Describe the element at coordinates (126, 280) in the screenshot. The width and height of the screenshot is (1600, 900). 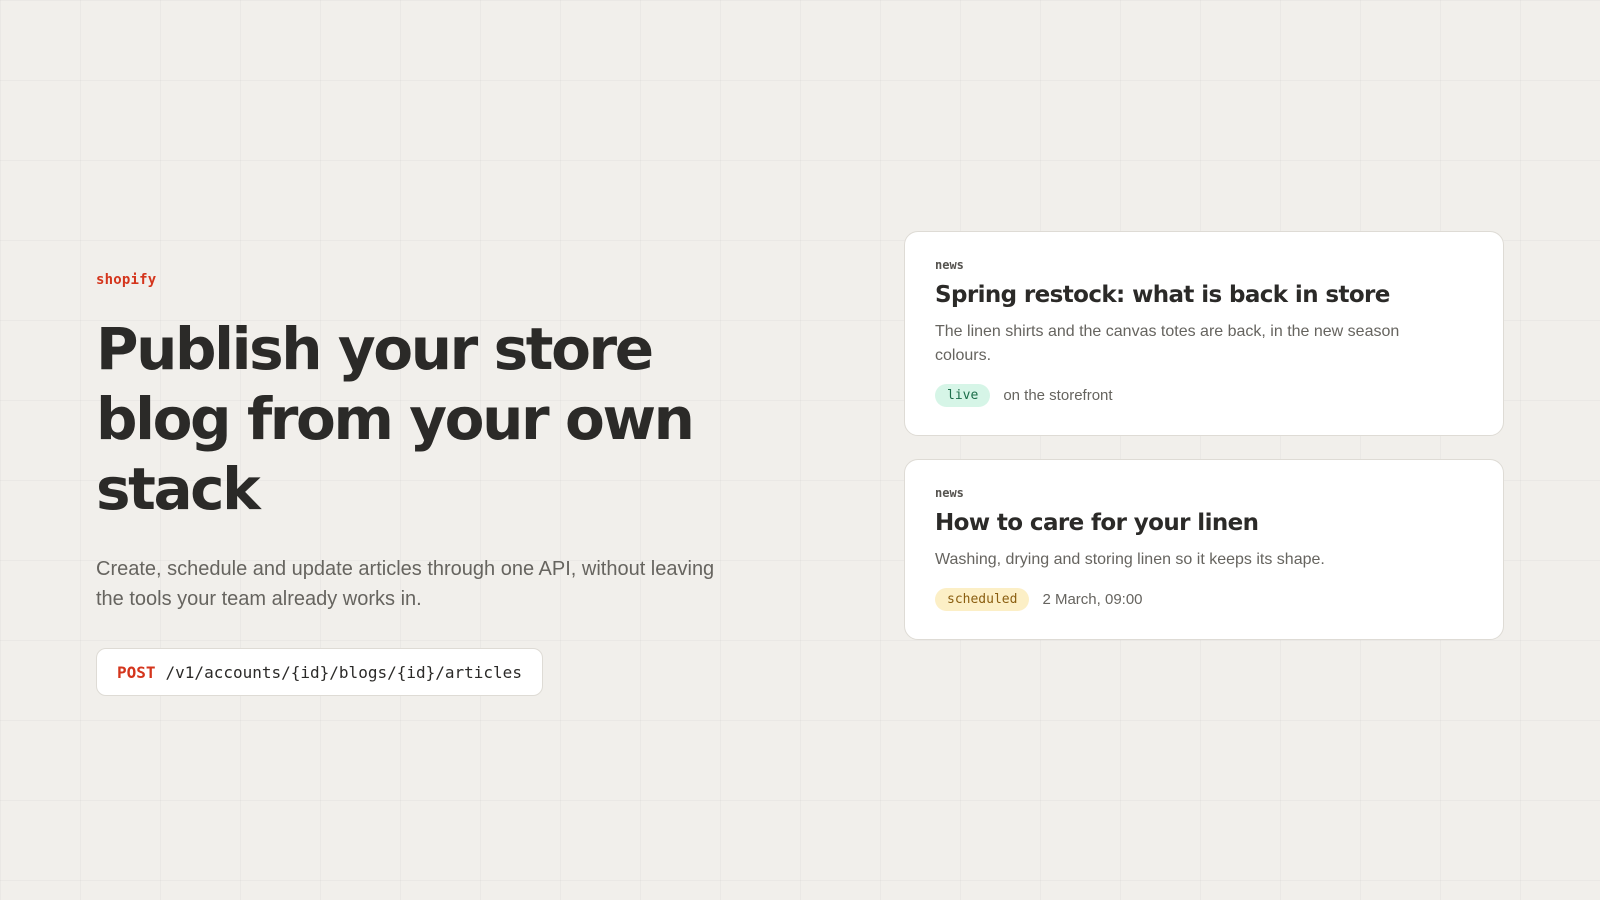
I see `brand-label: shopify` at that location.